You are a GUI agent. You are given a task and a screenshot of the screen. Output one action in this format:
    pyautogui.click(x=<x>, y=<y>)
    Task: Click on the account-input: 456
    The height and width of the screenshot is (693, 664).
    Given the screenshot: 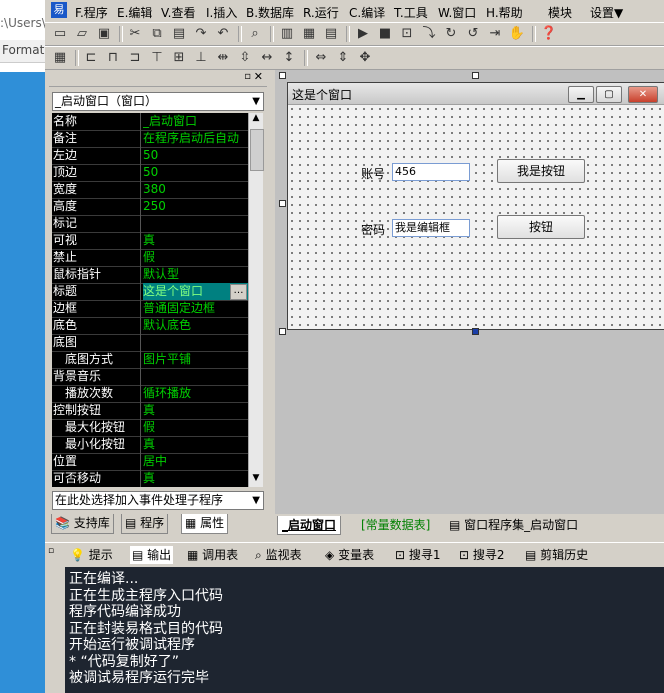 What is the action you would take?
    pyautogui.click(x=431, y=172)
    